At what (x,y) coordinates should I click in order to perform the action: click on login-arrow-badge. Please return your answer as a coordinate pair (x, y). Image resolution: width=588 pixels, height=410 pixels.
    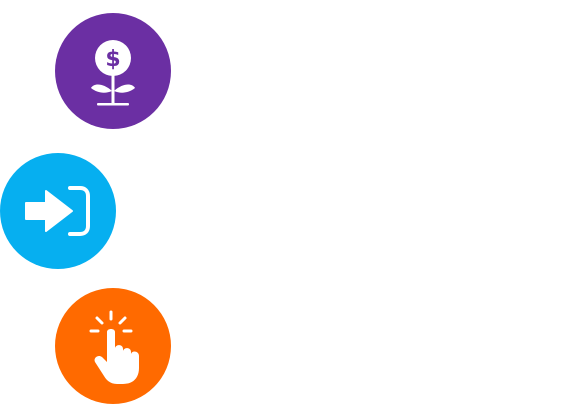
    Looking at the image, I should click on (58, 211).